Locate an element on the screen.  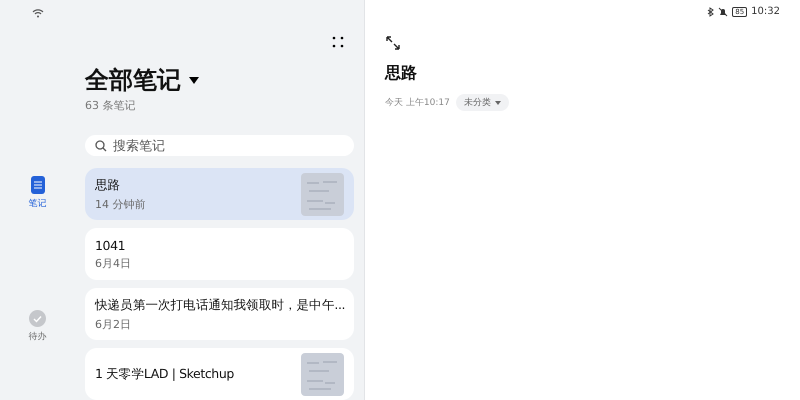
note-title: 1041 is located at coordinates (110, 245).